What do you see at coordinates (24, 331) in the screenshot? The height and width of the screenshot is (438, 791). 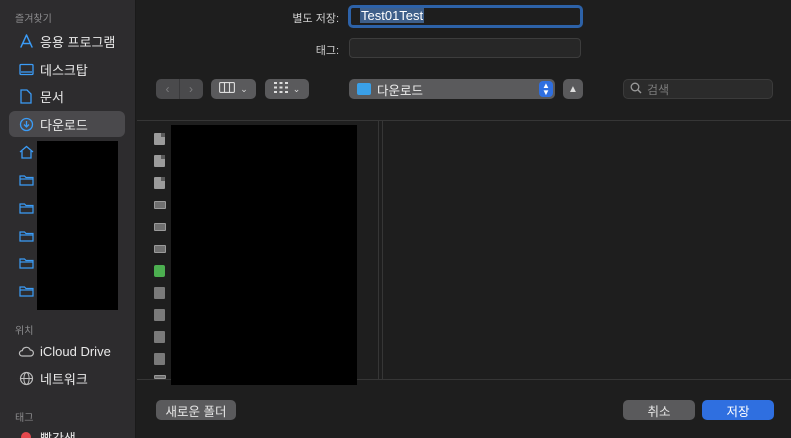 I see `locations-header: 위치` at bounding box center [24, 331].